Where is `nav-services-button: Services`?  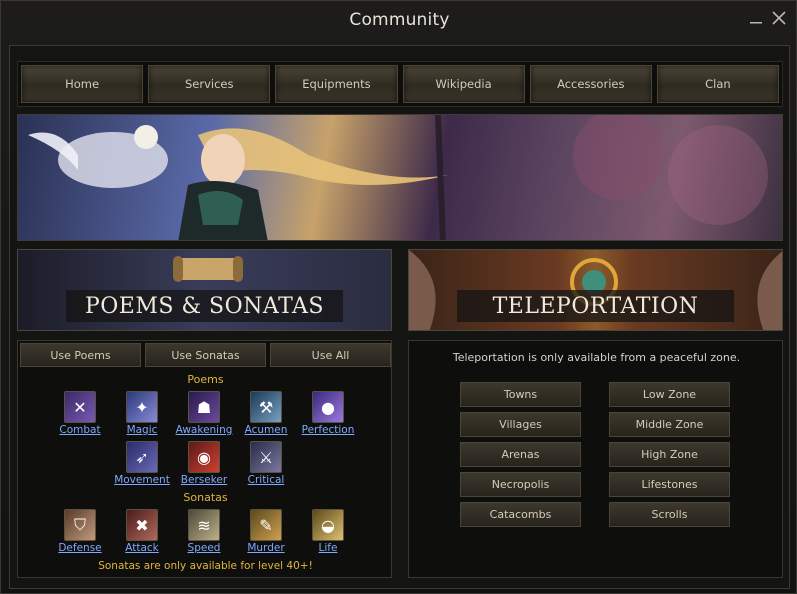 nav-services-button: Services is located at coordinates (209, 84).